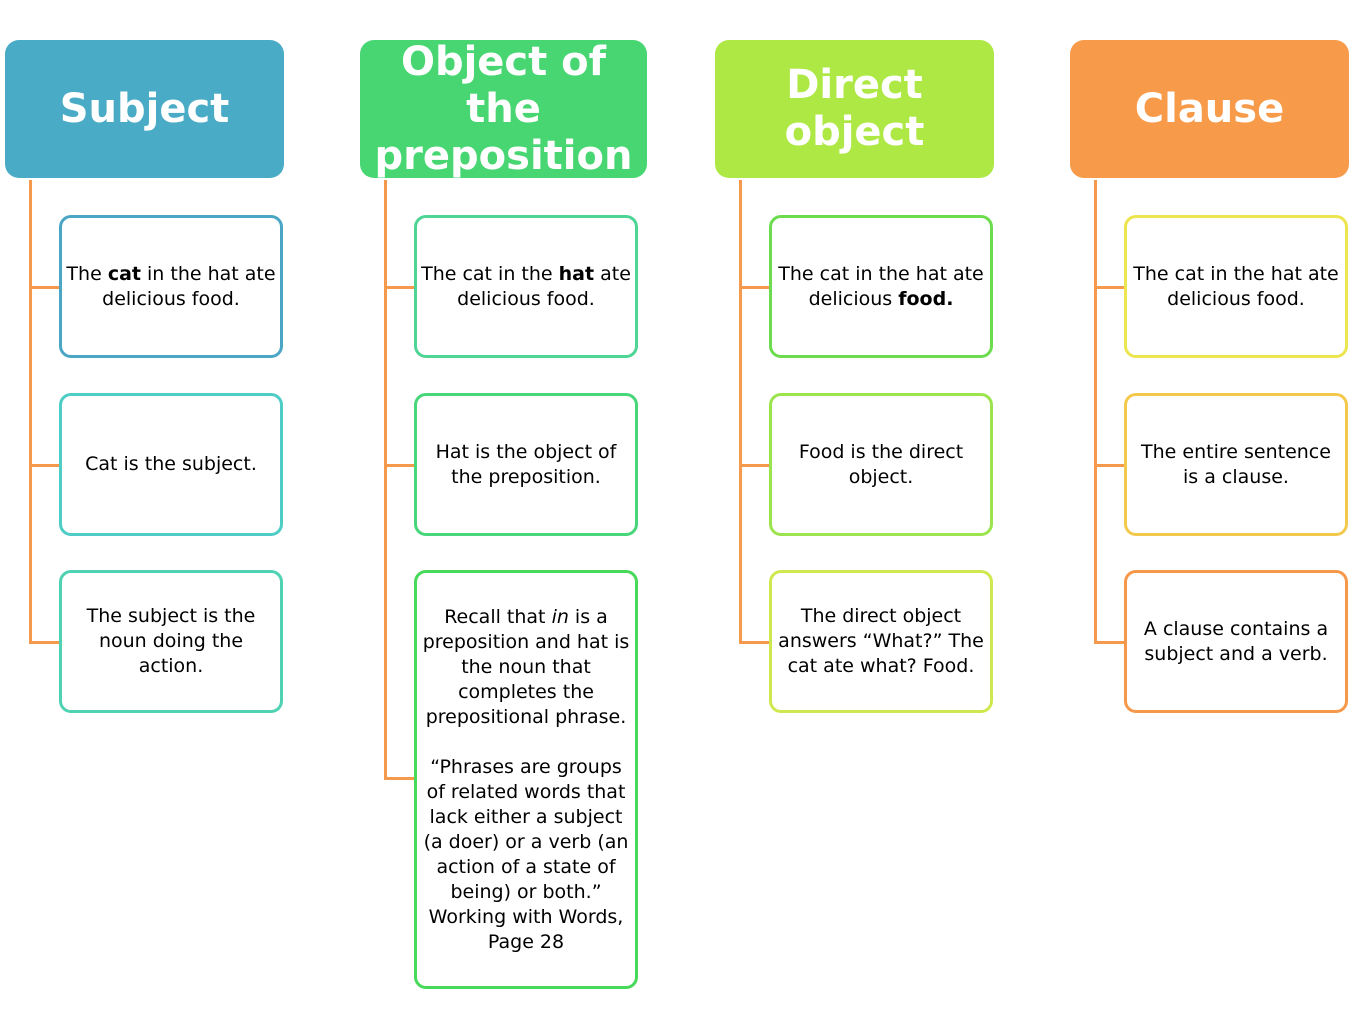 This screenshot has width=1359, height=1025. What do you see at coordinates (503, 109) in the screenshot?
I see `column-header: Object of the preposition` at bounding box center [503, 109].